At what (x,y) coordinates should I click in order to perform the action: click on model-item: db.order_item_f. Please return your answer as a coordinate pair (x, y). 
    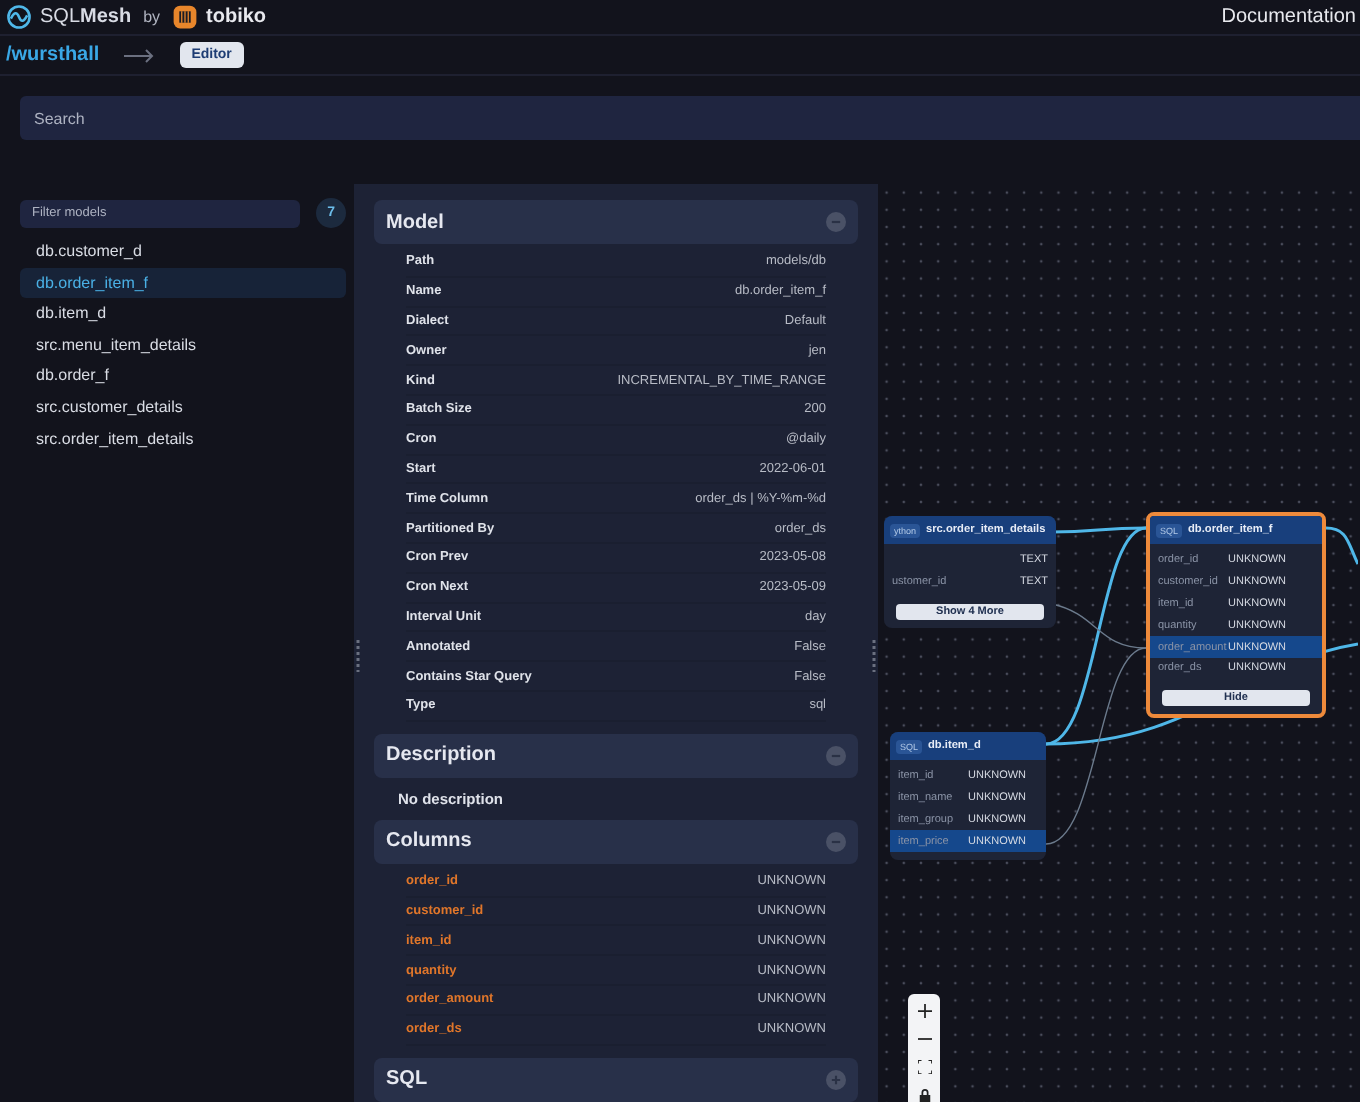
    Looking at the image, I should click on (183, 282).